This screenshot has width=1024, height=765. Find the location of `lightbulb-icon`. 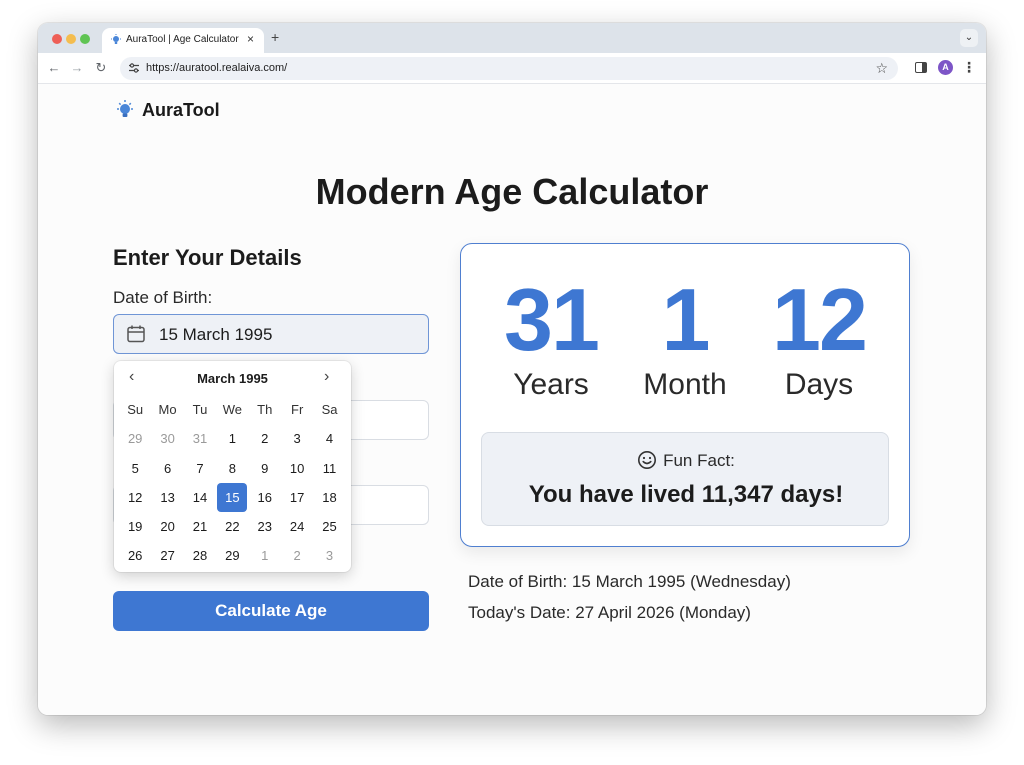

lightbulb-icon is located at coordinates (116, 39).